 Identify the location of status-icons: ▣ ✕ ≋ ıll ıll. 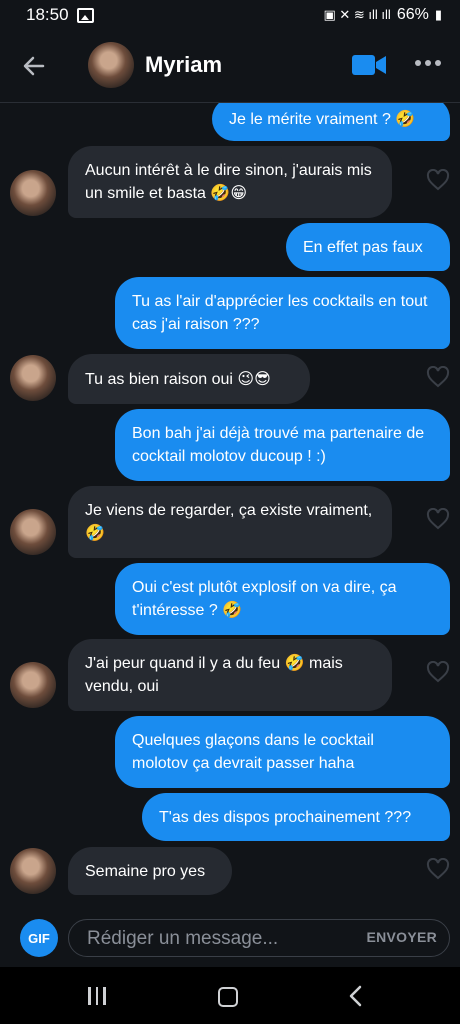
(357, 14).